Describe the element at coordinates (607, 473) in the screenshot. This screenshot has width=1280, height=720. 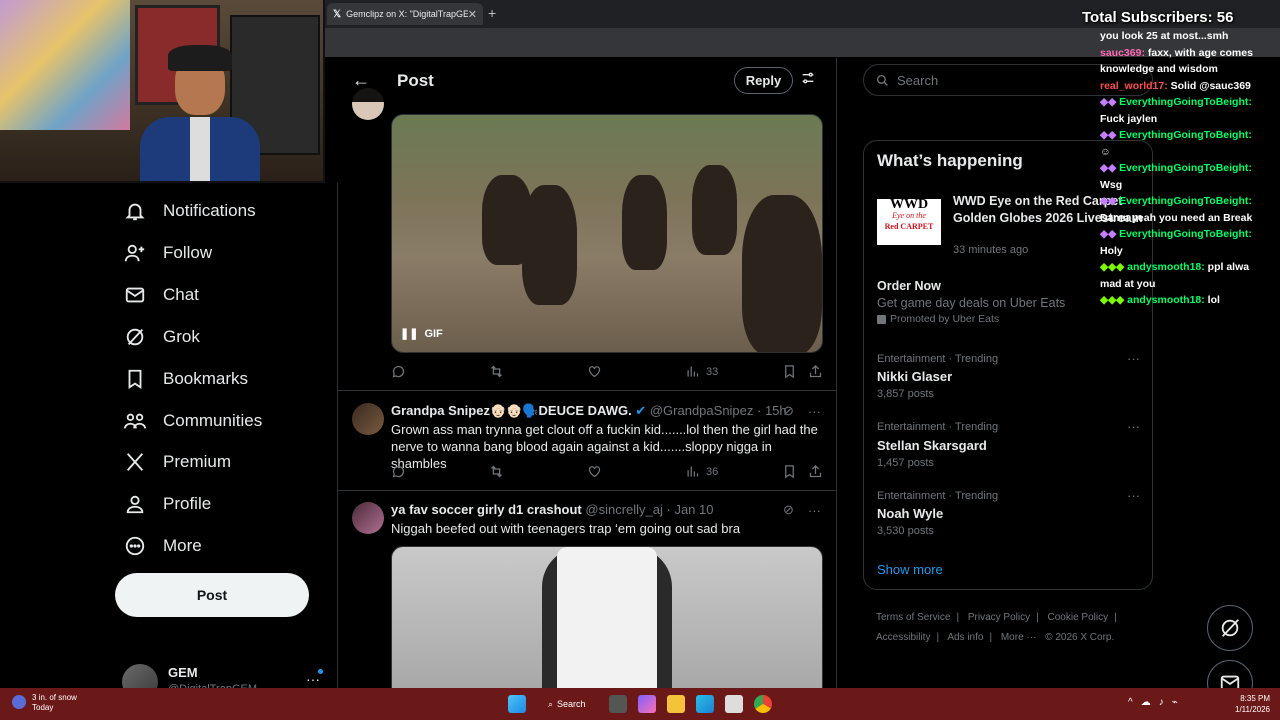
I see `post-actions: 36` at that location.